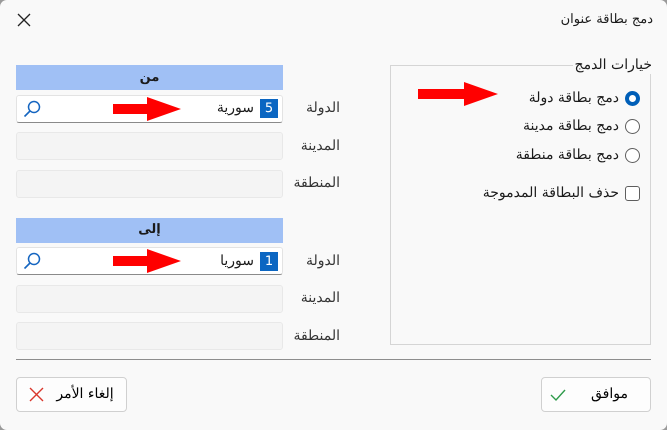 The image size is (667, 430). Describe the element at coordinates (237, 261) in the screenshot. I see `field-value: سوريا` at that location.